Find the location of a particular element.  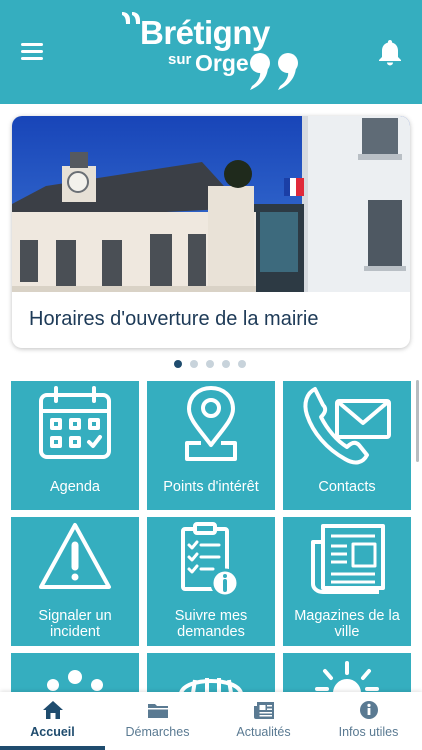

tile-contacts-label: Contacts is located at coordinates (347, 487).